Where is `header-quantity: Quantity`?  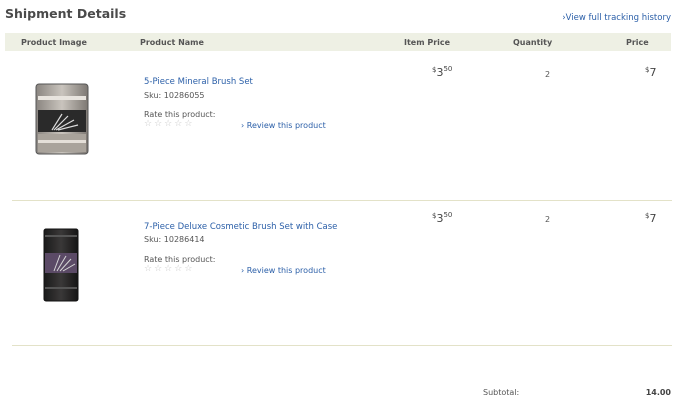 header-quantity: Quantity is located at coordinates (533, 42).